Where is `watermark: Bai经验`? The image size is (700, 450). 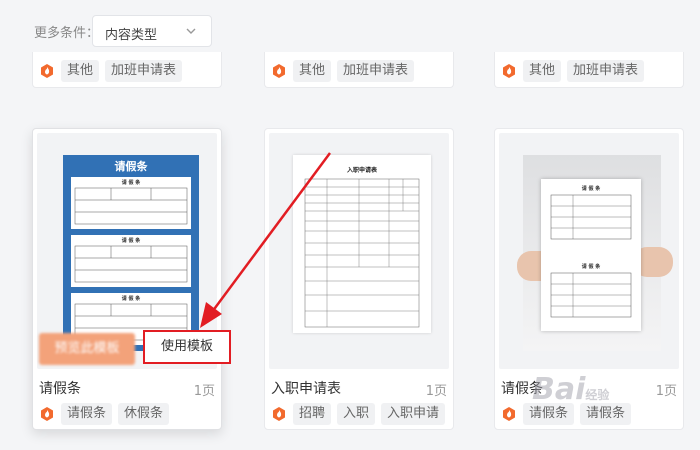 watermark: Bai经验 is located at coordinates (570, 389).